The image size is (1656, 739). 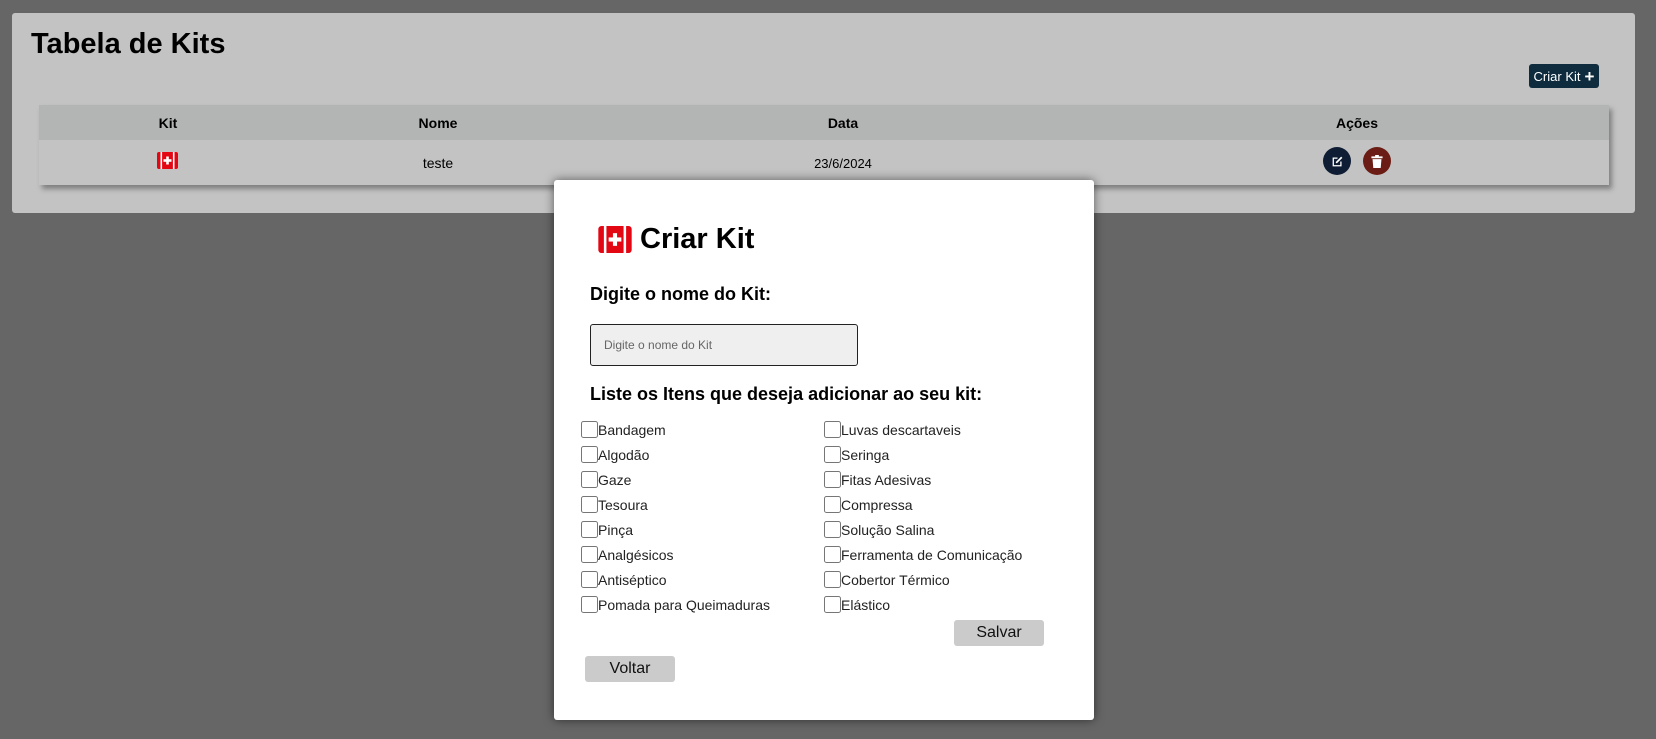 I want to click on trash-icon, so click(x=1377, y=161).